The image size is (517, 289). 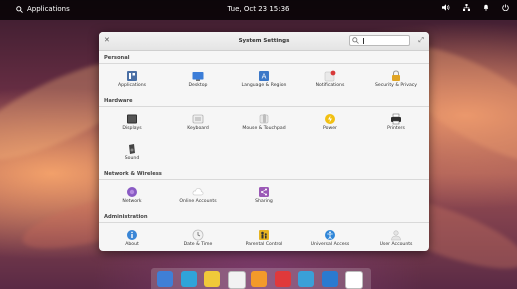 I want to click on section-heading: Administration, so click(x=126, y=217).